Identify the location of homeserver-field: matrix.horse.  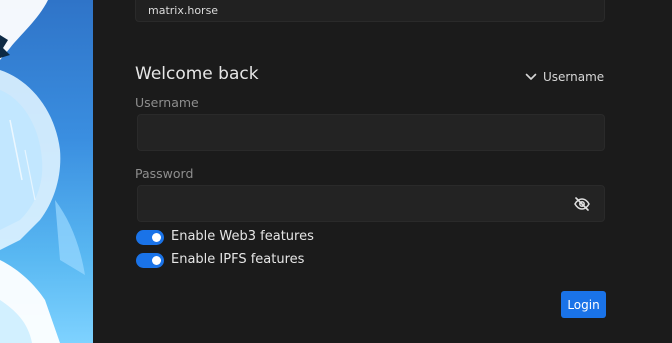
(370, 11).